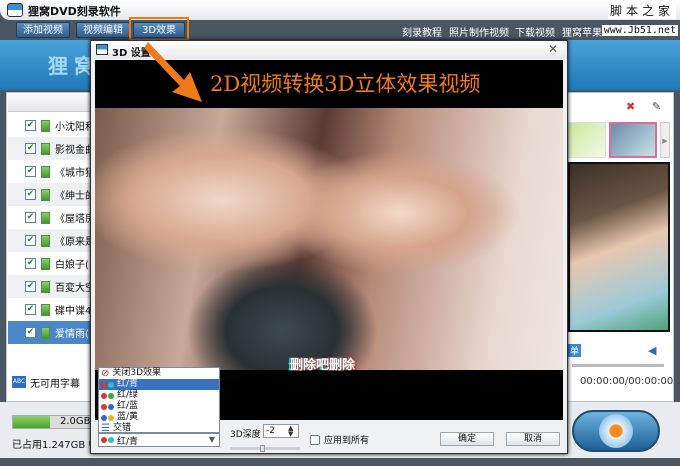 This screenshot has height=466, width=680. Describe the element at coordinates (641, 10) in the screenshot. I see `watermark: 脚本之家` at that location.